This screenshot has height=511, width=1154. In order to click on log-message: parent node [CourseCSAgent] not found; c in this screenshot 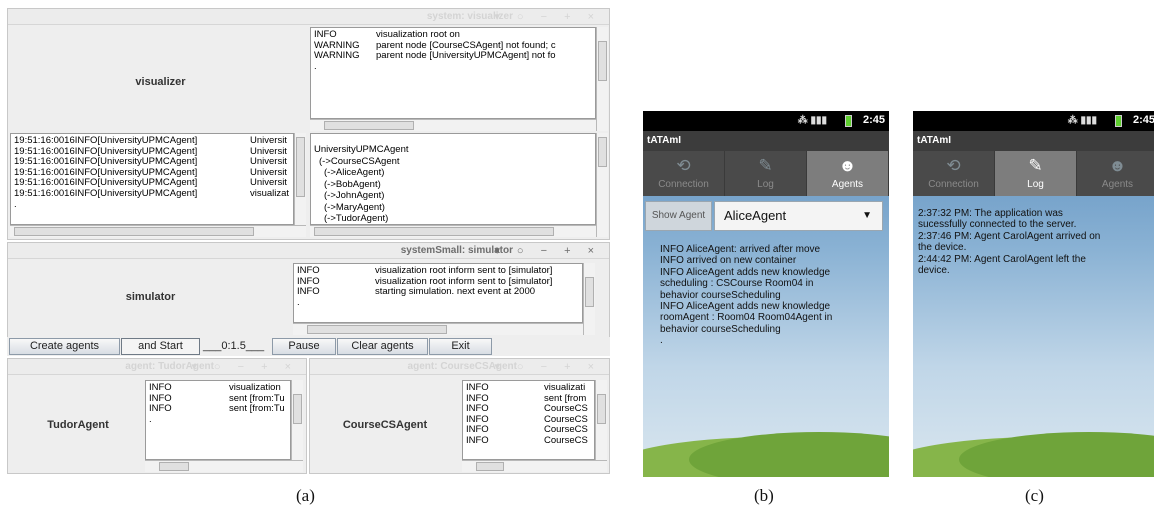, I will do `click(466, 45)`.